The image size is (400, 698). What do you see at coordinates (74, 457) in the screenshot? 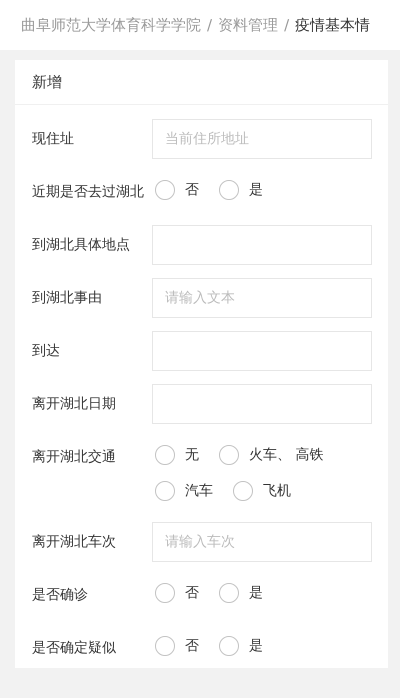
I see `field-label: 离开湖北交通` at bounding box center [74, 457].